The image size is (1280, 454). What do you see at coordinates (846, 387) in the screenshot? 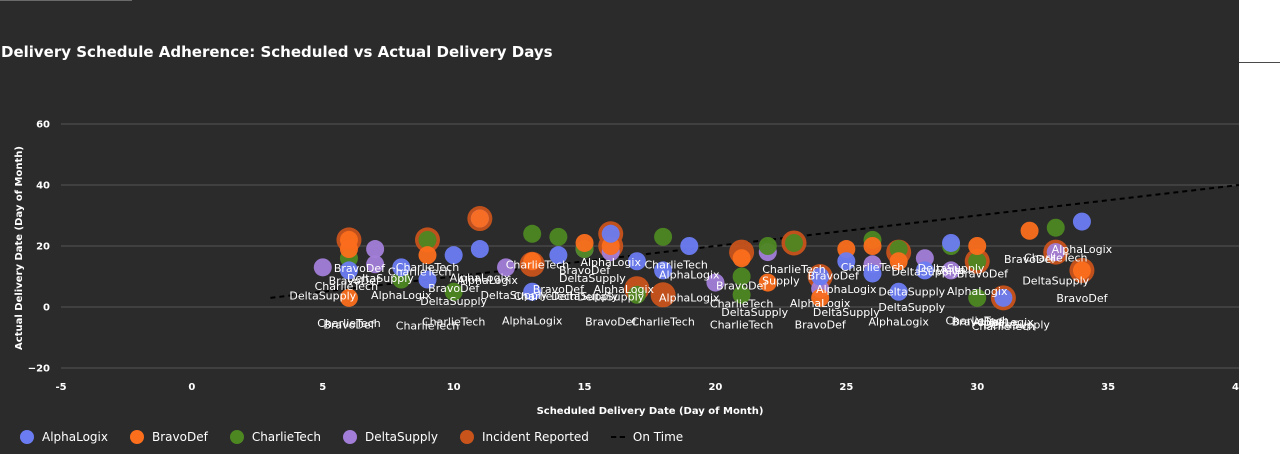
I see `x-tick-label: 25` at bounding box center [846, 387].